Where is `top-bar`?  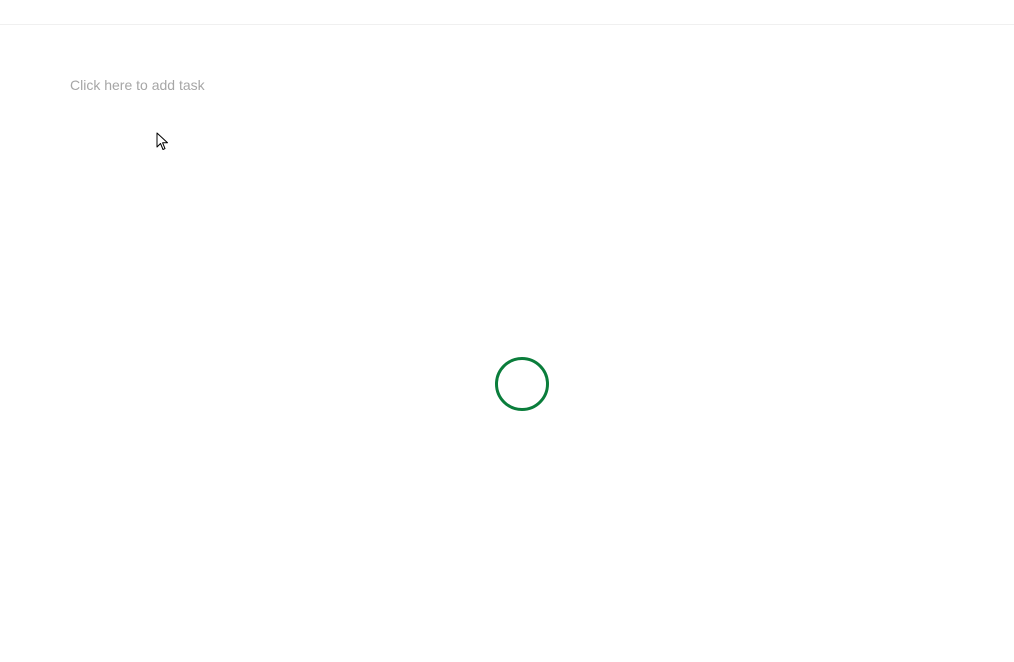 top-bar is located at coordinates (507, 12).